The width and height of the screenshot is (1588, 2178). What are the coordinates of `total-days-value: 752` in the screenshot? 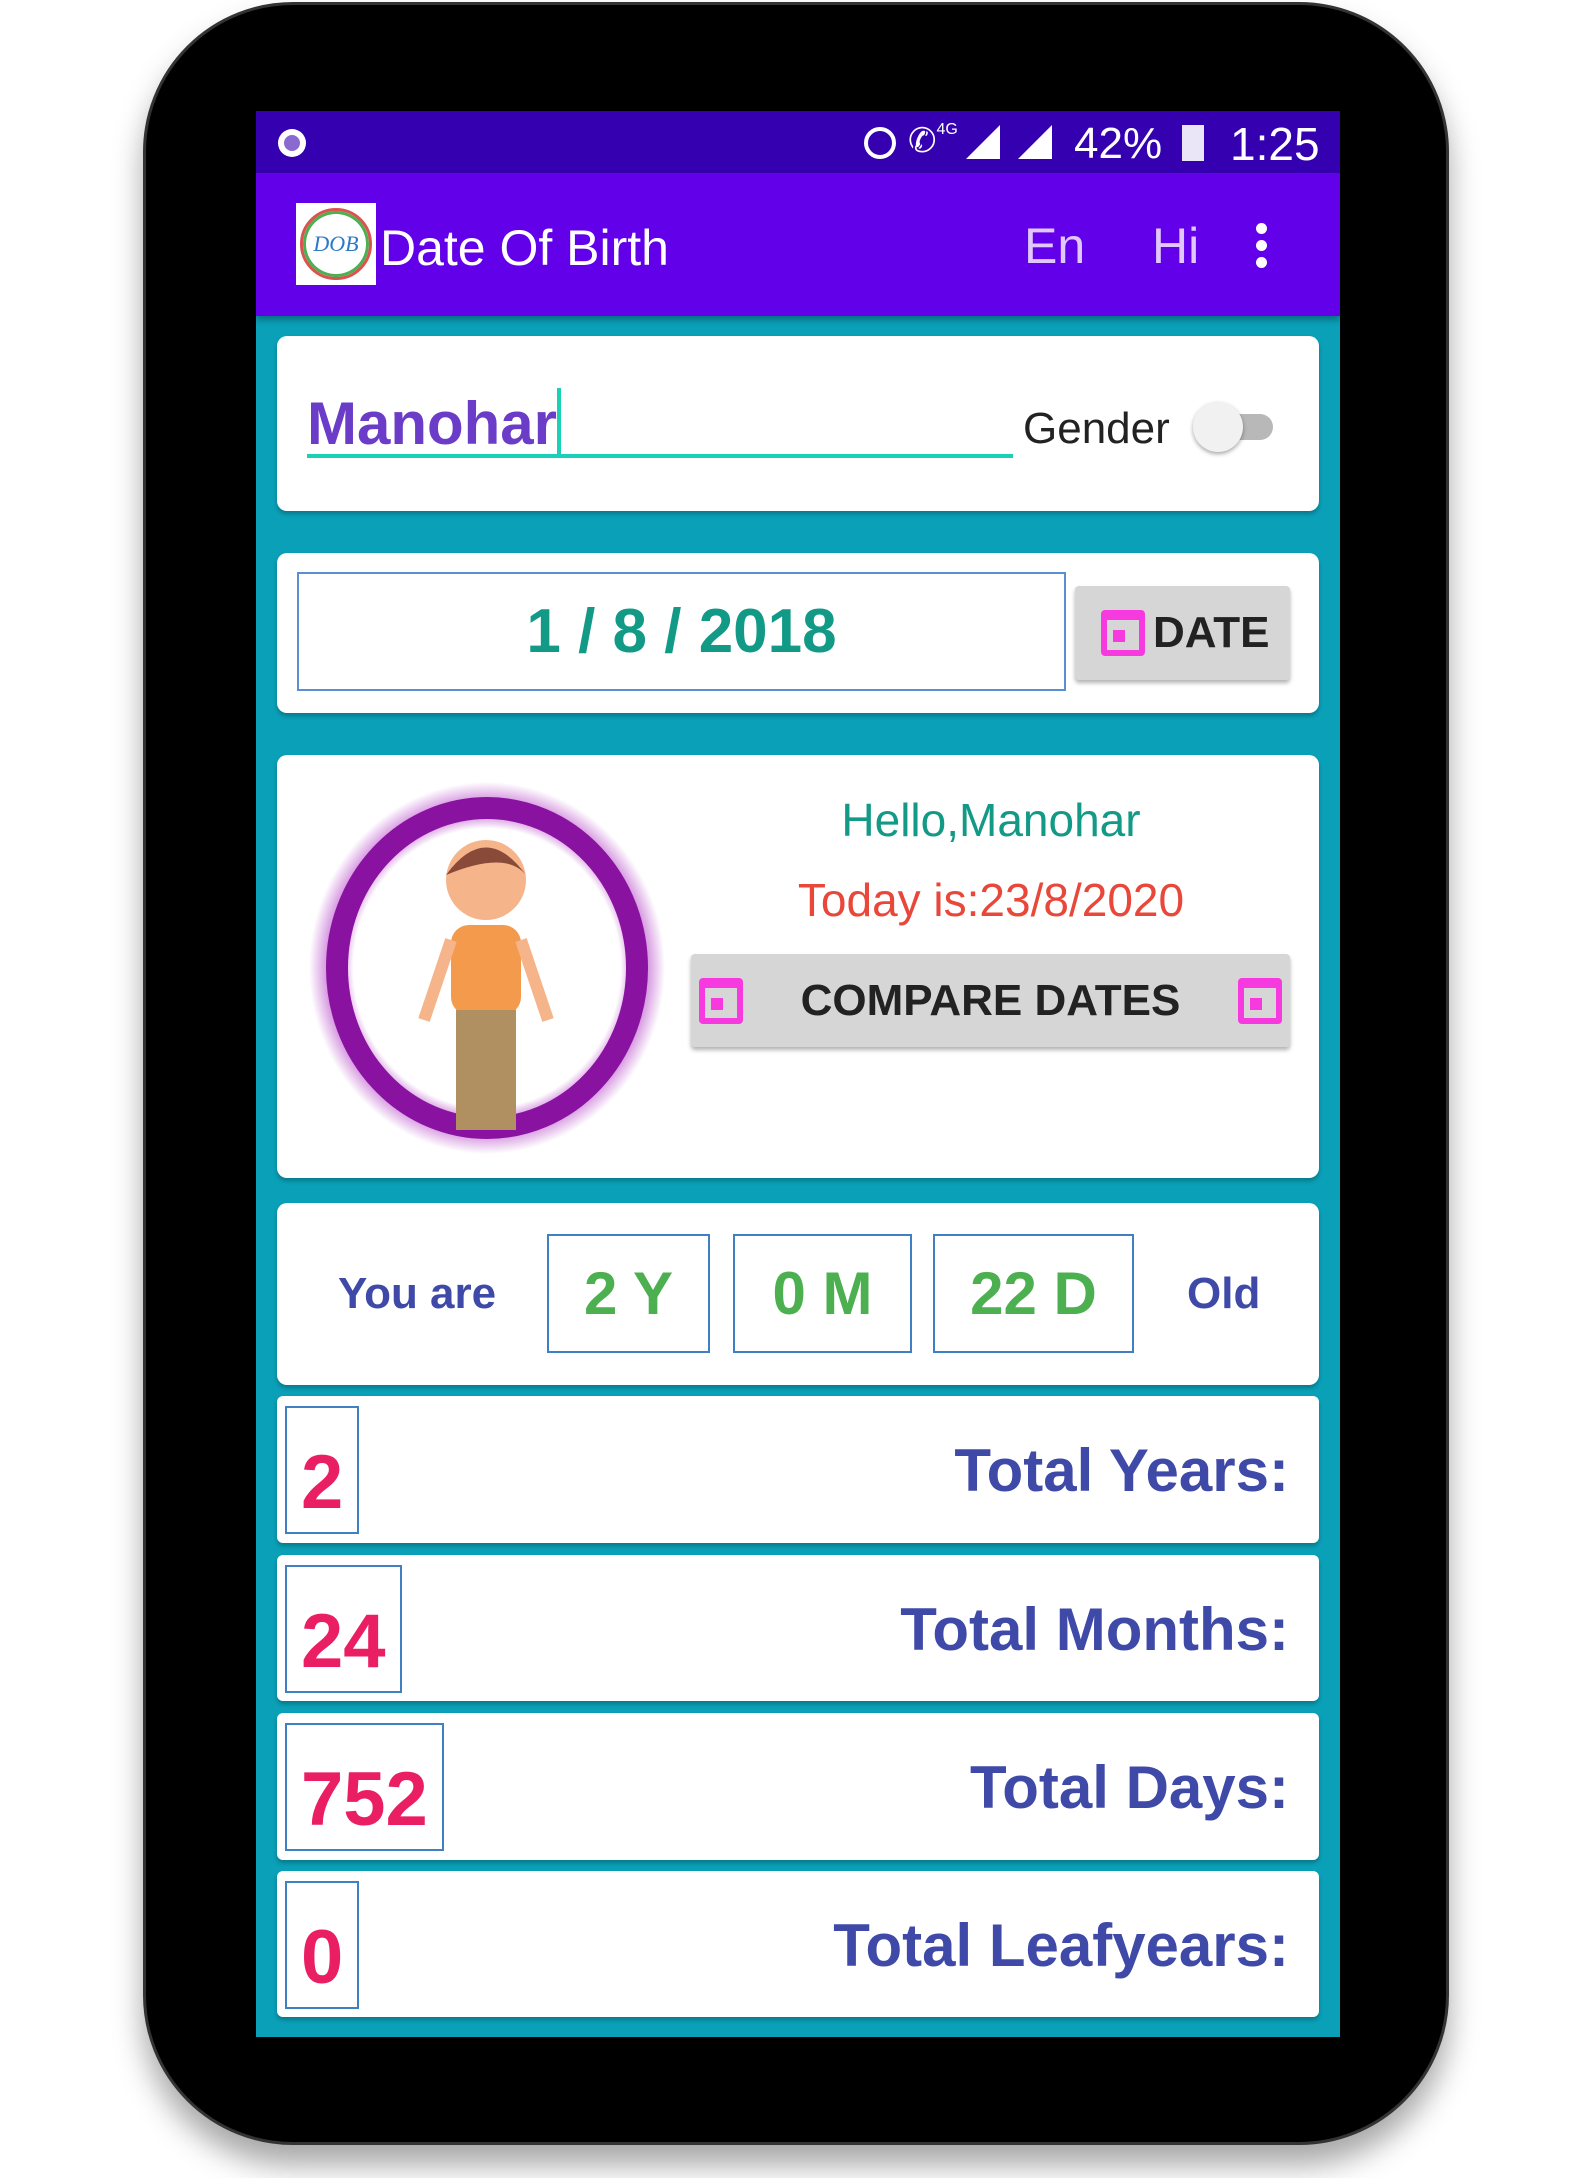 It's located at (364, 1787).